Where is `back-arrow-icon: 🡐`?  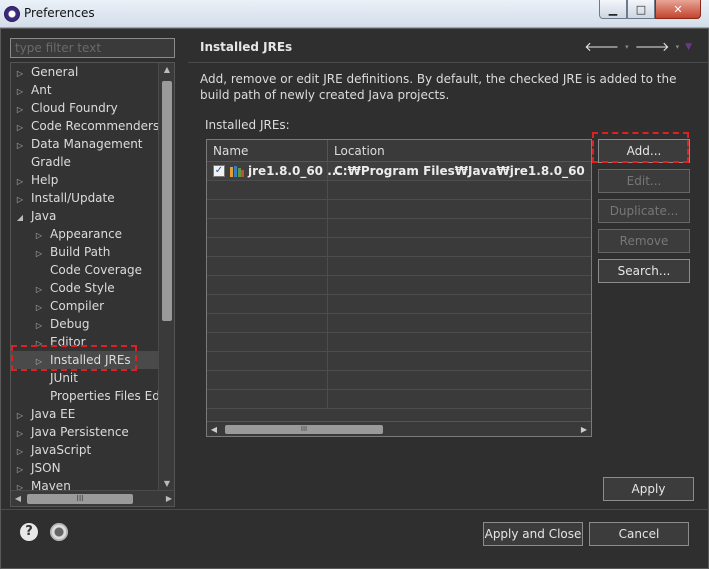
back-arrow-icon: 🡐 is located at coordinates (601, 47).